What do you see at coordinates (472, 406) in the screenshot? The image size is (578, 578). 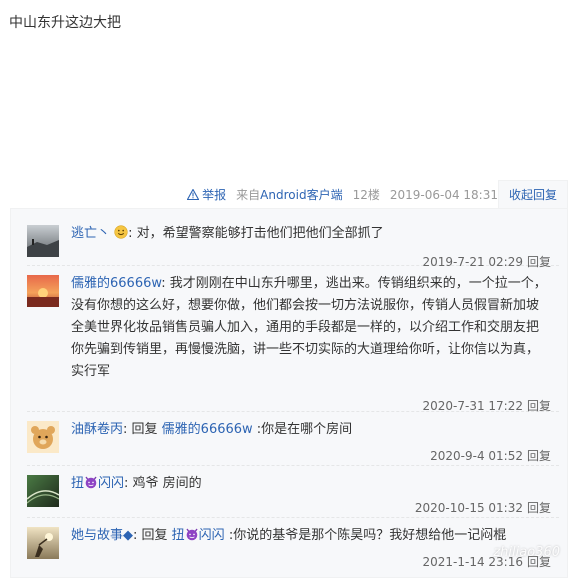 I see `reply-time: 2020-7-31 17:22` at bounding box center [472, 406].